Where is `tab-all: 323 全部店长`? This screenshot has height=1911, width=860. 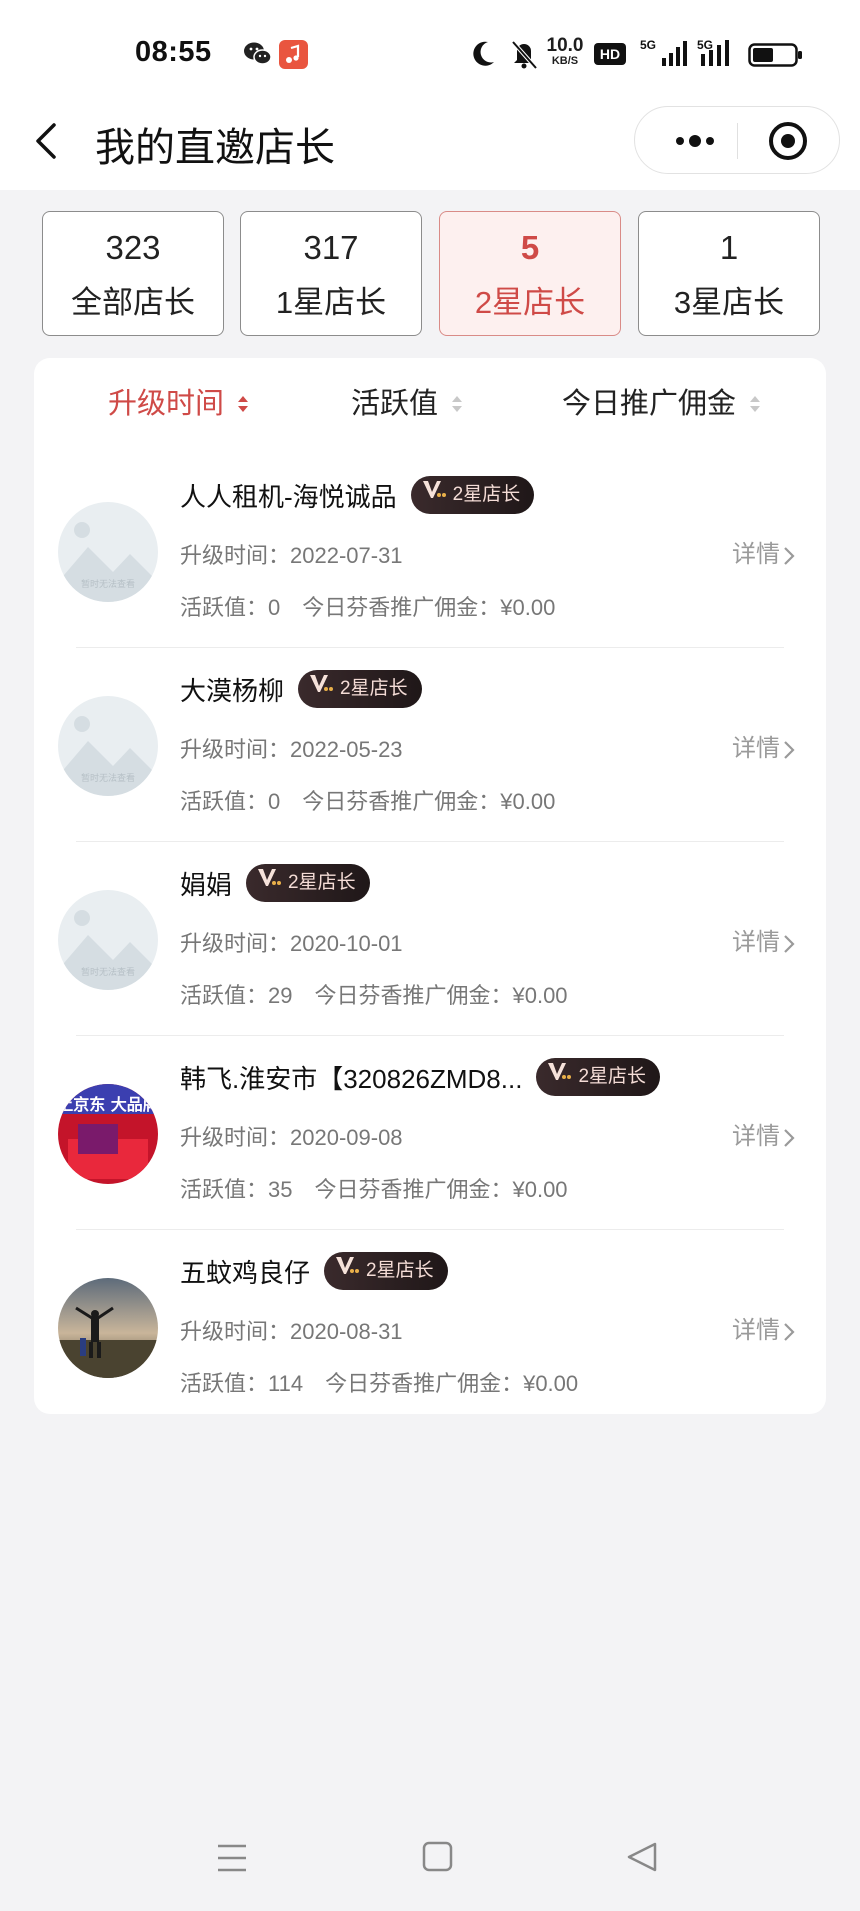 tab-all: 323 全部店长 is located at coordinates (133, 273).